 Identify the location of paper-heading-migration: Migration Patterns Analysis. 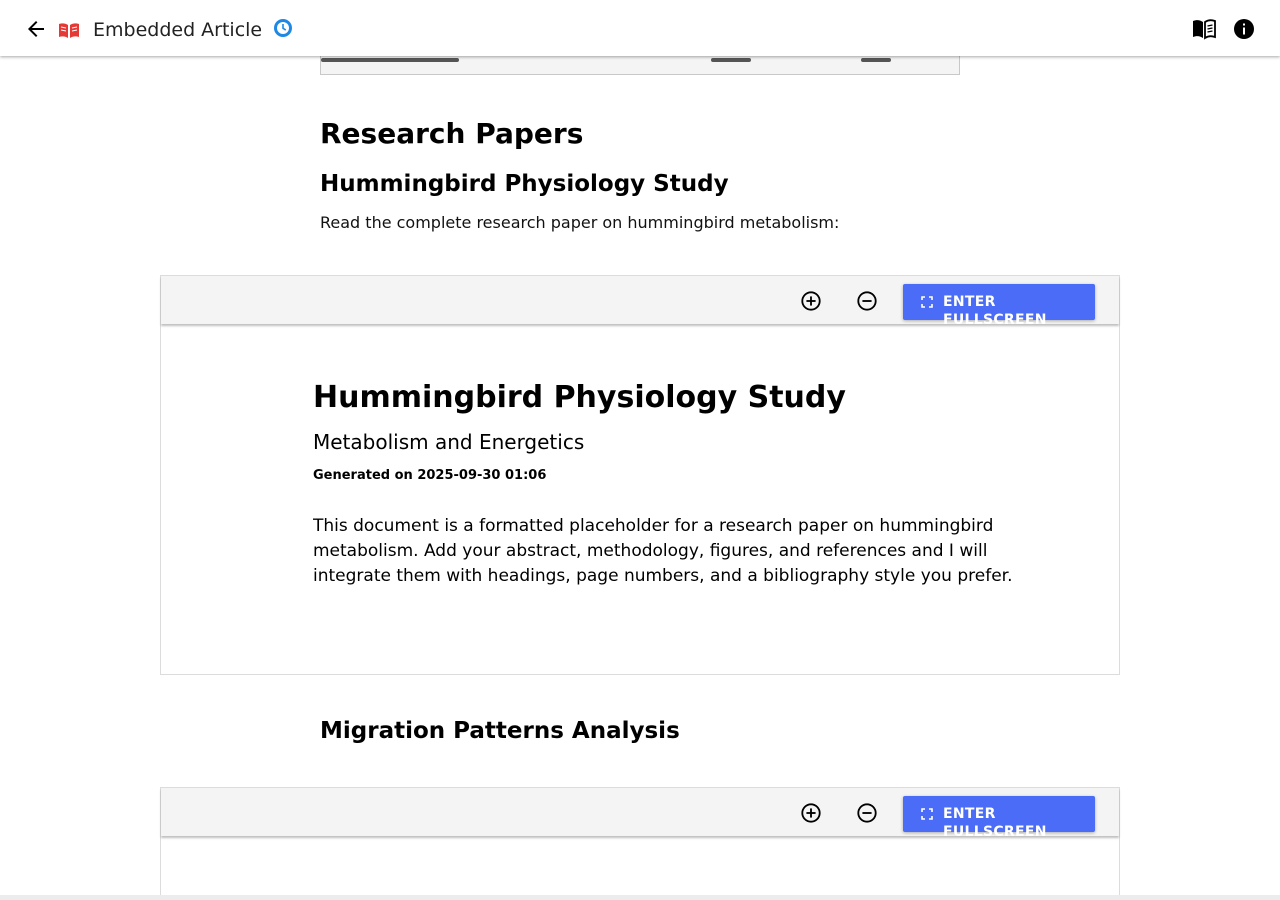
(500, 731).